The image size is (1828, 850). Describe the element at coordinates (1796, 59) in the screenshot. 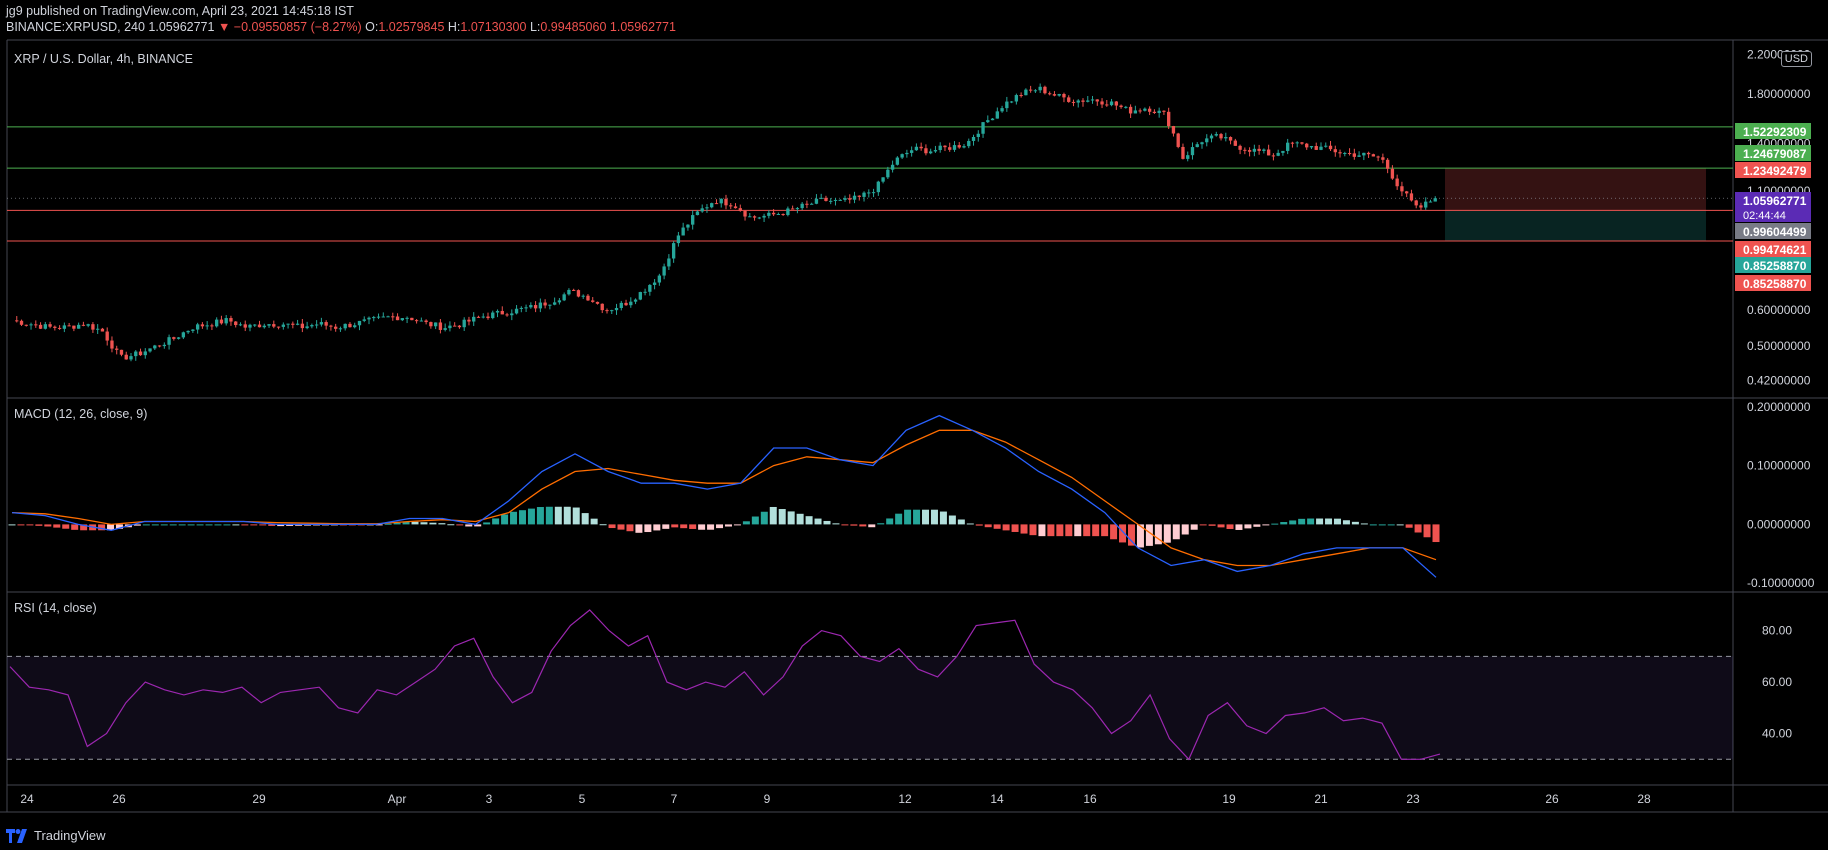

I see `currency-badge: USD` at that location.